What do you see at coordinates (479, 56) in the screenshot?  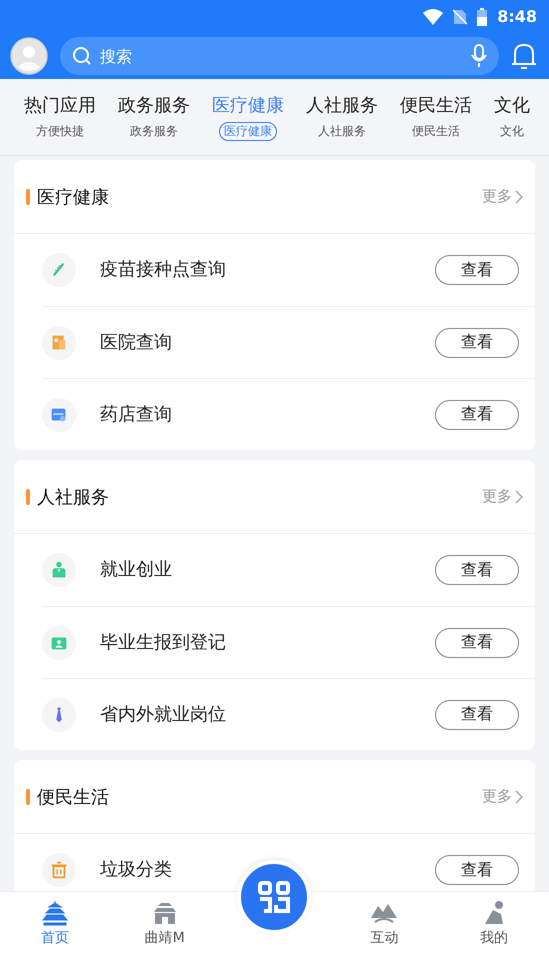 I see `microphone-icon` at bounding box center [479, 56].